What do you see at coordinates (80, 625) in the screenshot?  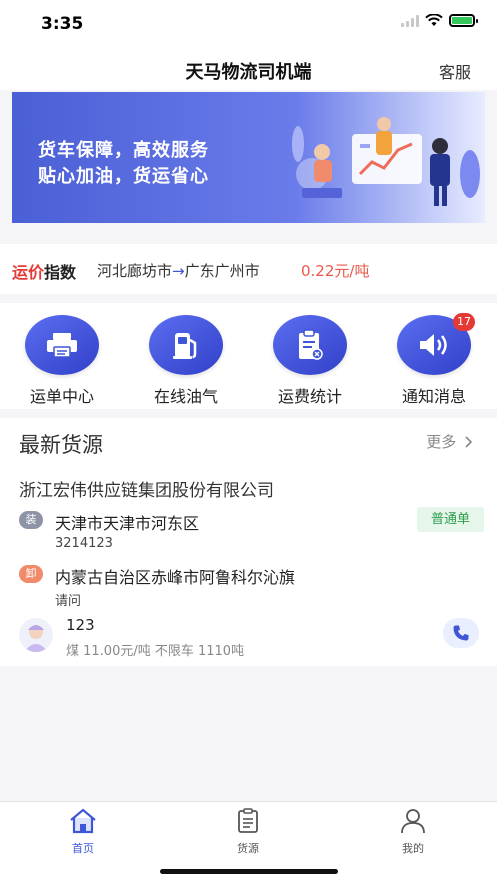 I see `contact-name: 123` at bounding box center [80, 625].